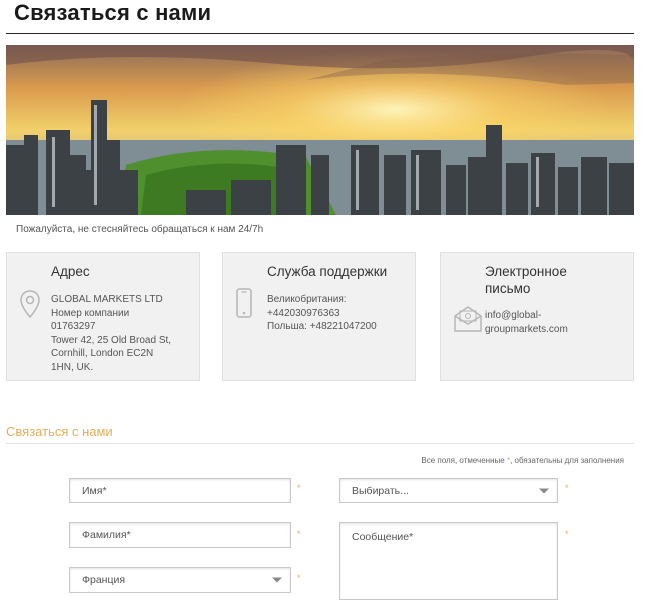 The width and height of the screenshot is (653, 600). I want to click on last-name-required-star: *, so click(299, 534).